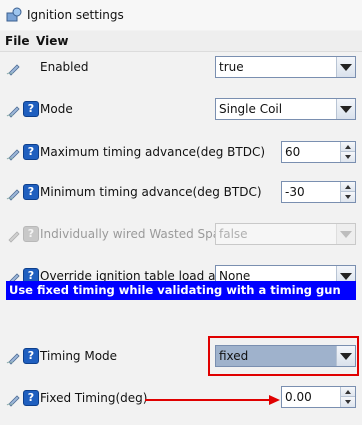 The height and width of the screenshot is (425, 362). What do you see at coordinates (293, 152) in the screenshot?
I see `max-timing-advance-value: 60` at bounding box center [293, 152].